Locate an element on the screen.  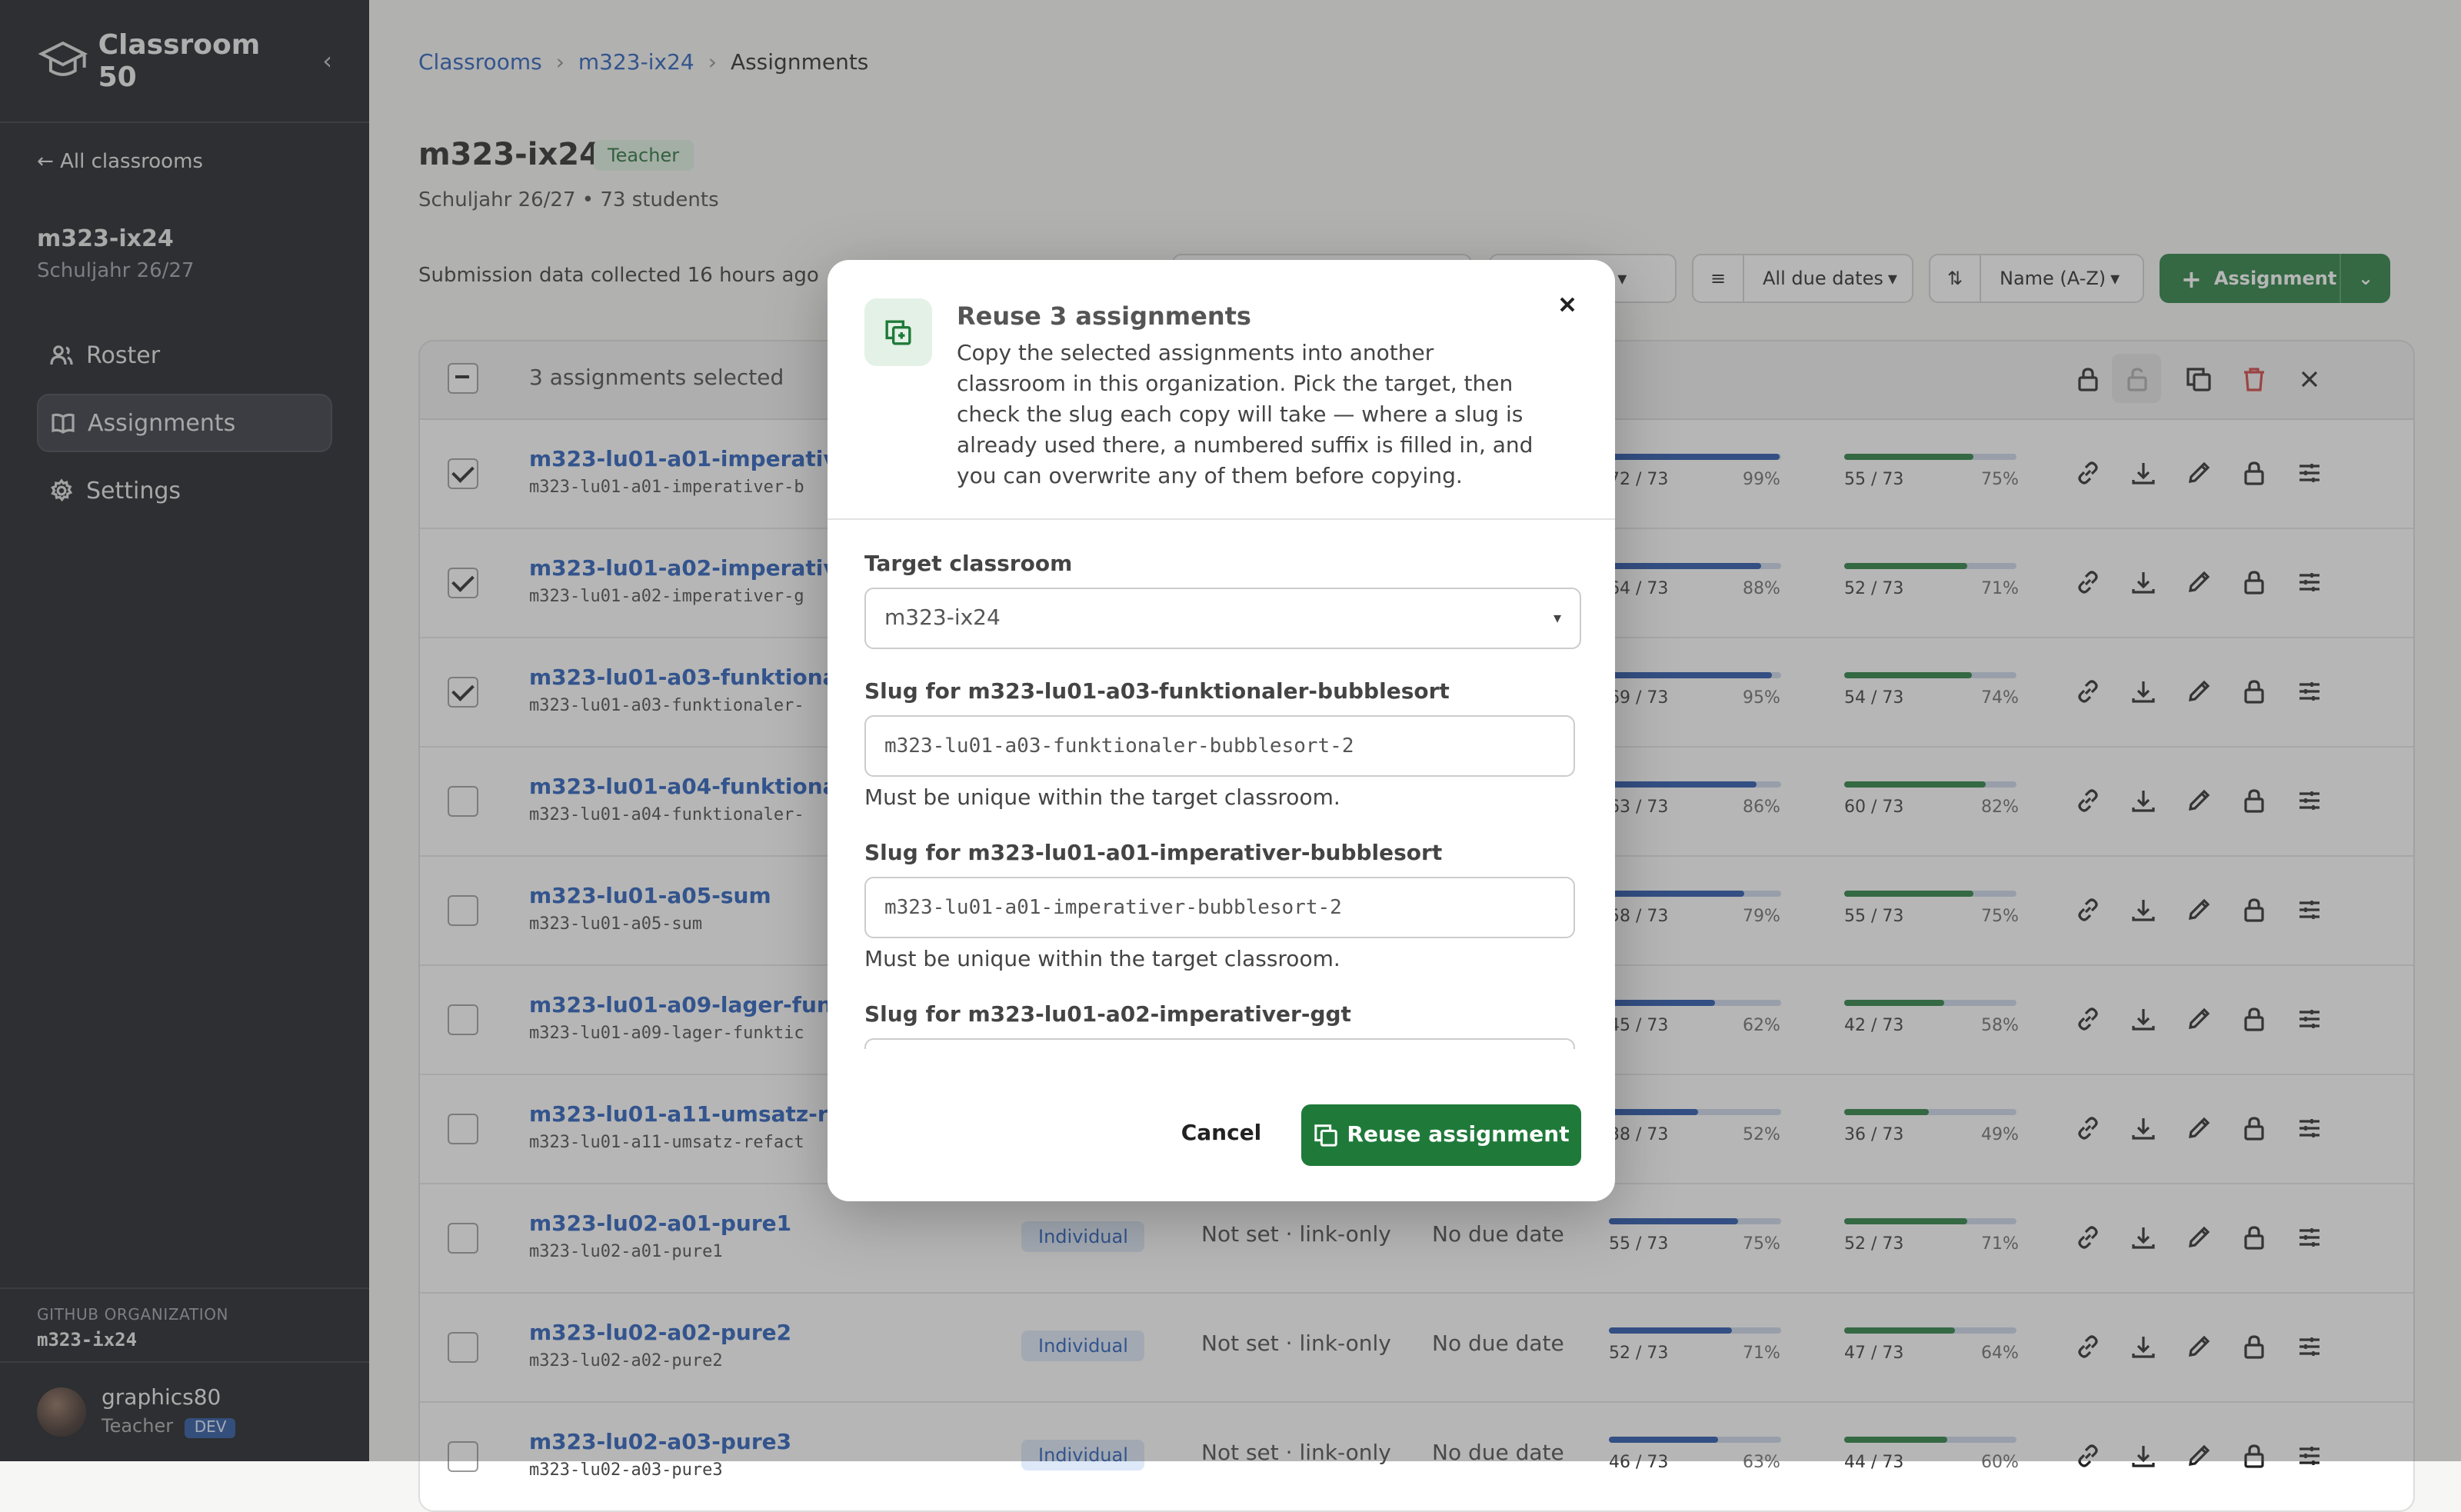
divider is located at coordinates (1221, 519).